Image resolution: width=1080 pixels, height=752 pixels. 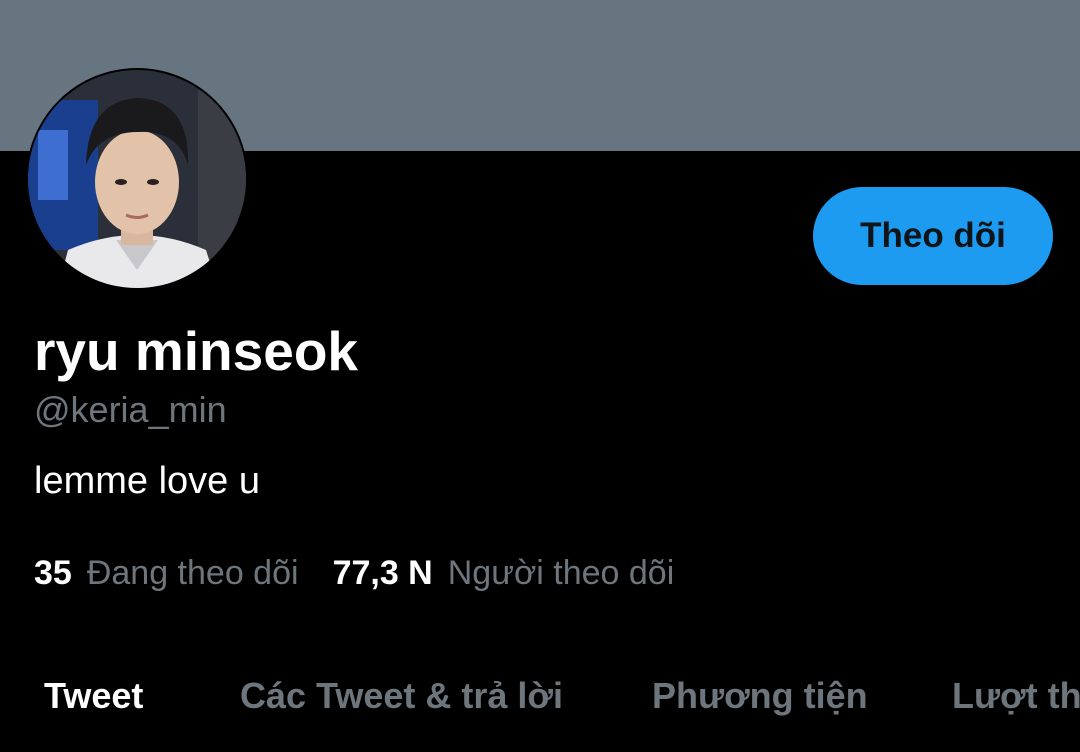 I want to click on followers-count: 77,3 N, so click(x=382, y=573).